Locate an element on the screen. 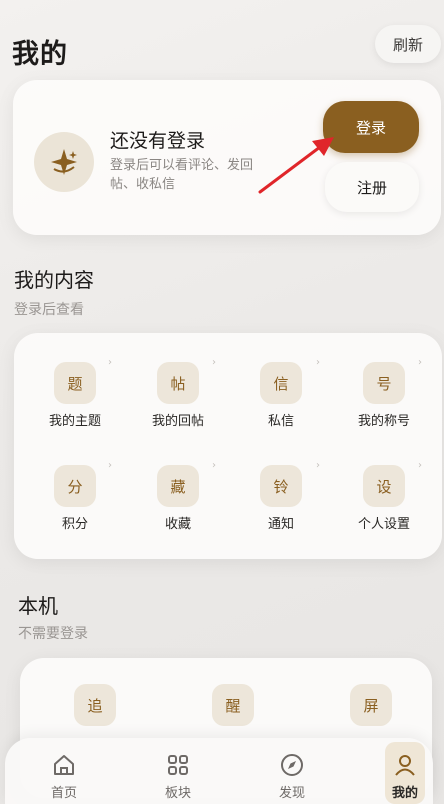 This screenshot has height=804, width=444. follow-icon: 追 is located at coordinates (95, 705).